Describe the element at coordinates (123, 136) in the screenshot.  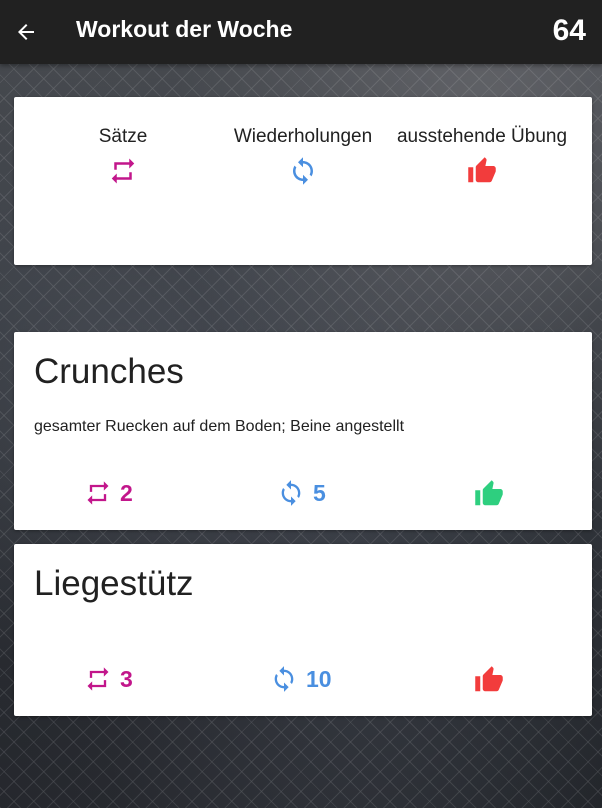
I see `legend-sets-label: Sätze` at that location.